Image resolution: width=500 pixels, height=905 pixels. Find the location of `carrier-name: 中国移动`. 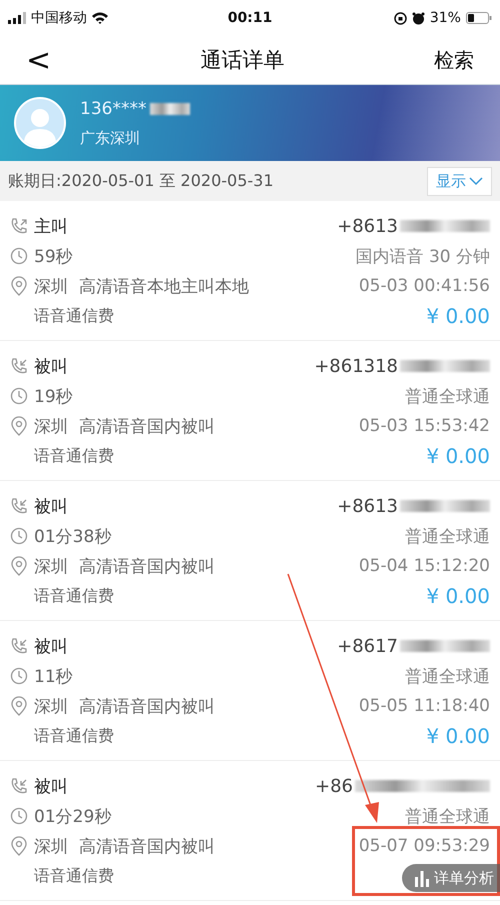

carrier-name: 中国移动 is located at coordinates (59, 18).